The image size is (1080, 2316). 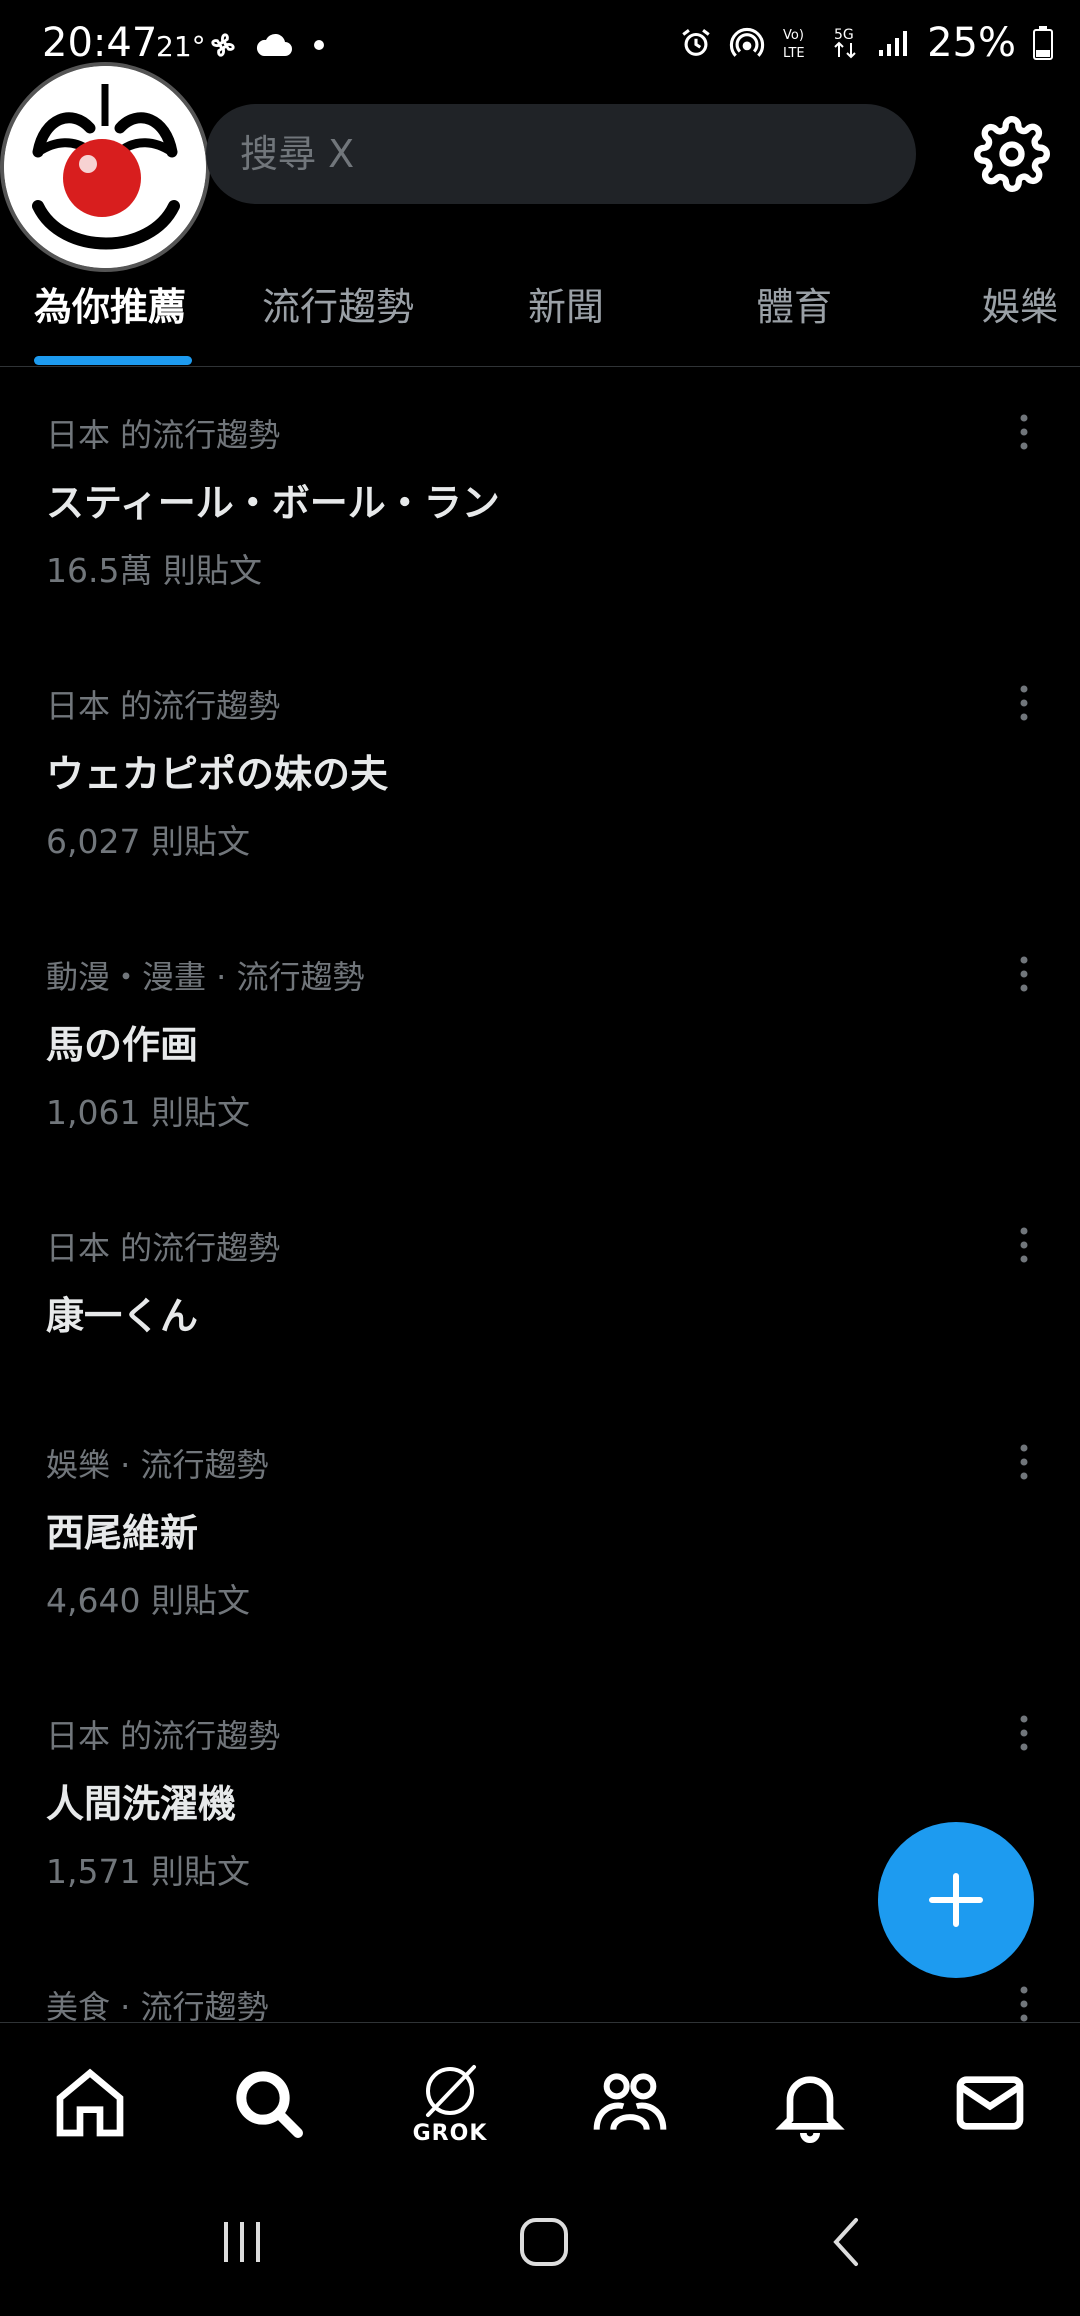 What do you see at coordinates (100, 43) in the screenshot?
I see `status-time: 20:47` at bounding box center [100, 43].